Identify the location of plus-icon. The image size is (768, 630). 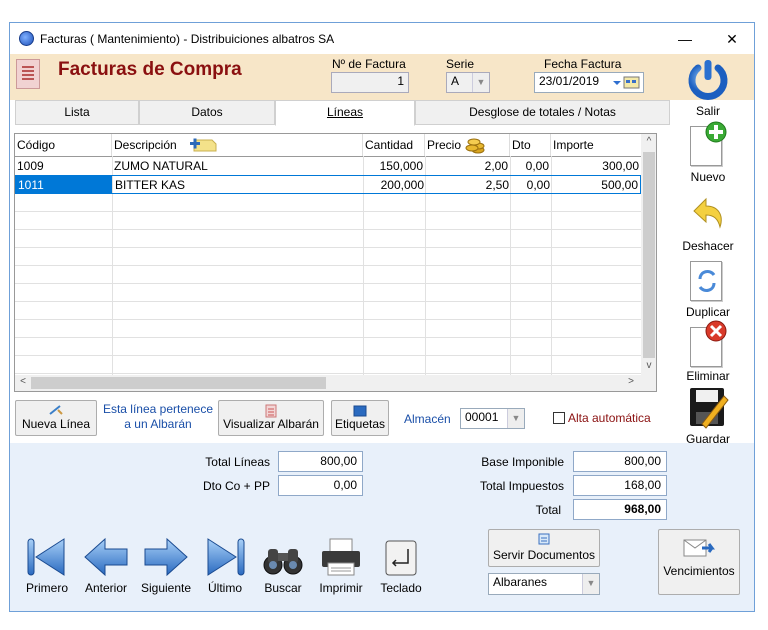
(716, 132).